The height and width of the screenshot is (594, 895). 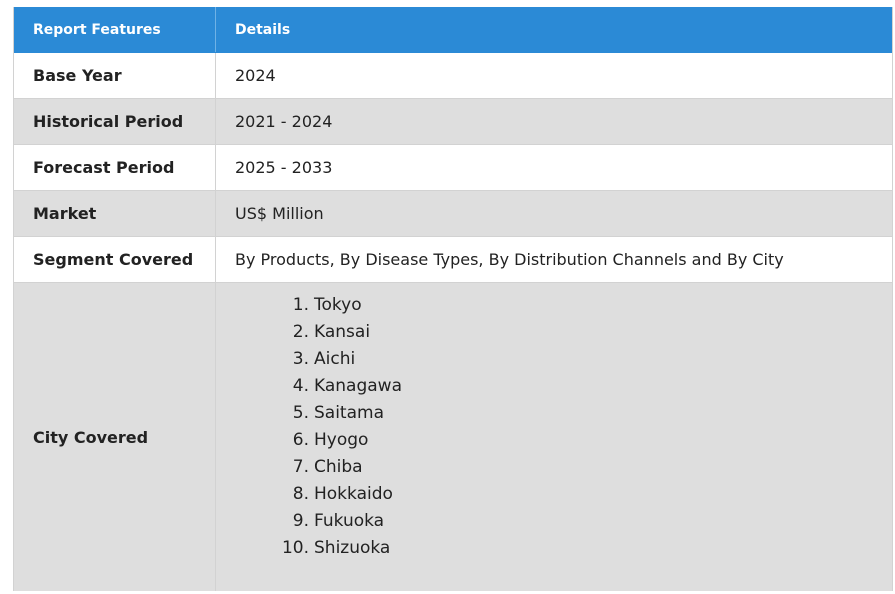 I want to click on row-label: City Covered, so click(x=115, y=437).